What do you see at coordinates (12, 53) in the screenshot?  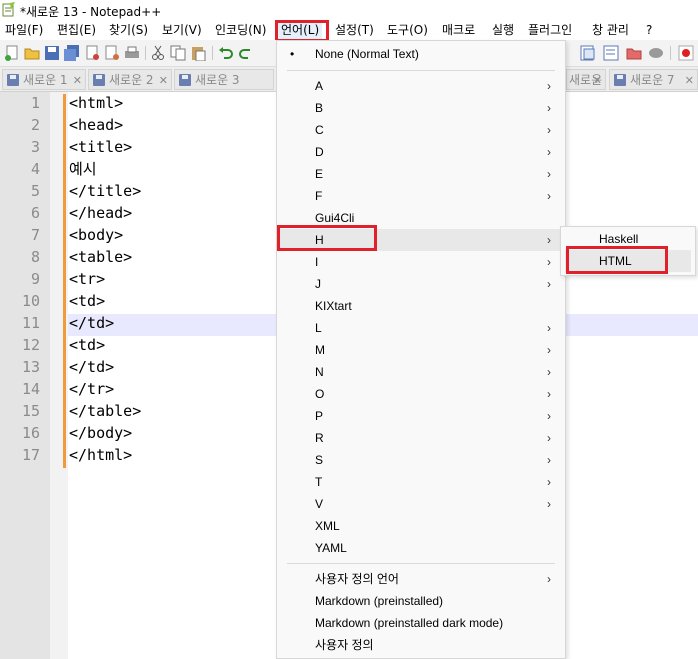 I see `new-file-icon` at bounding box center [12, 53].